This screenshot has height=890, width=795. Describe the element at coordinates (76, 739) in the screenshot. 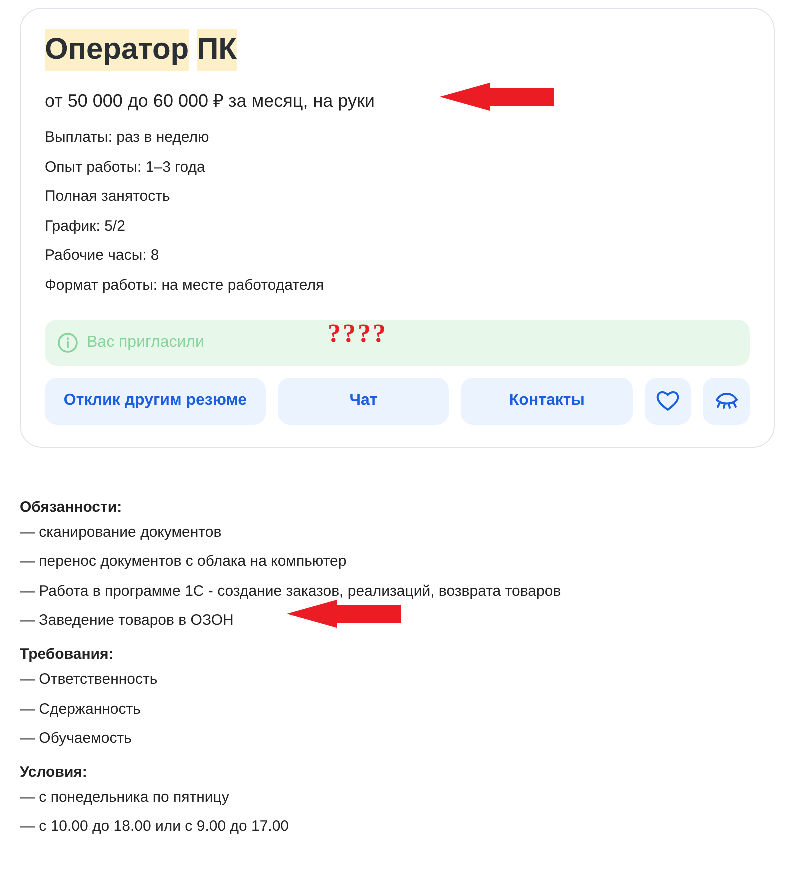

I see `list-item: — Обучаемость` at that location.